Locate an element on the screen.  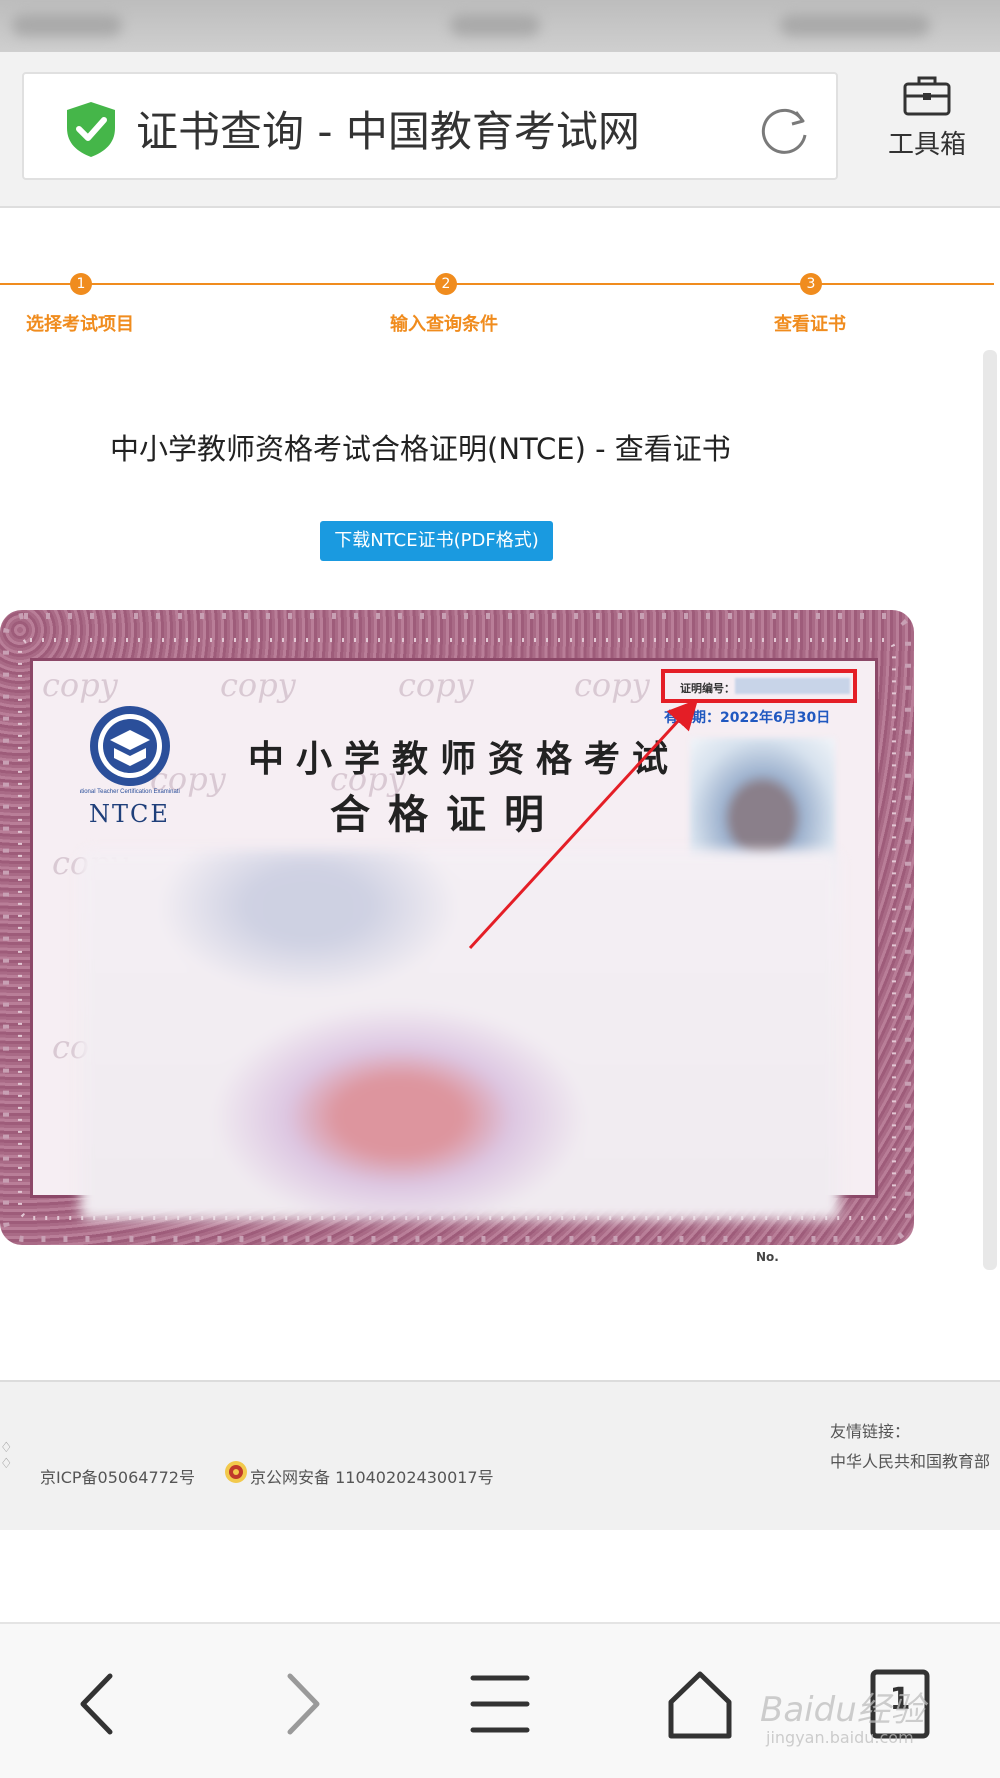
page-heading: 中小学教师资格考试合格证明(NTCE) - 查看证书 is located at coordinates (420, 449).